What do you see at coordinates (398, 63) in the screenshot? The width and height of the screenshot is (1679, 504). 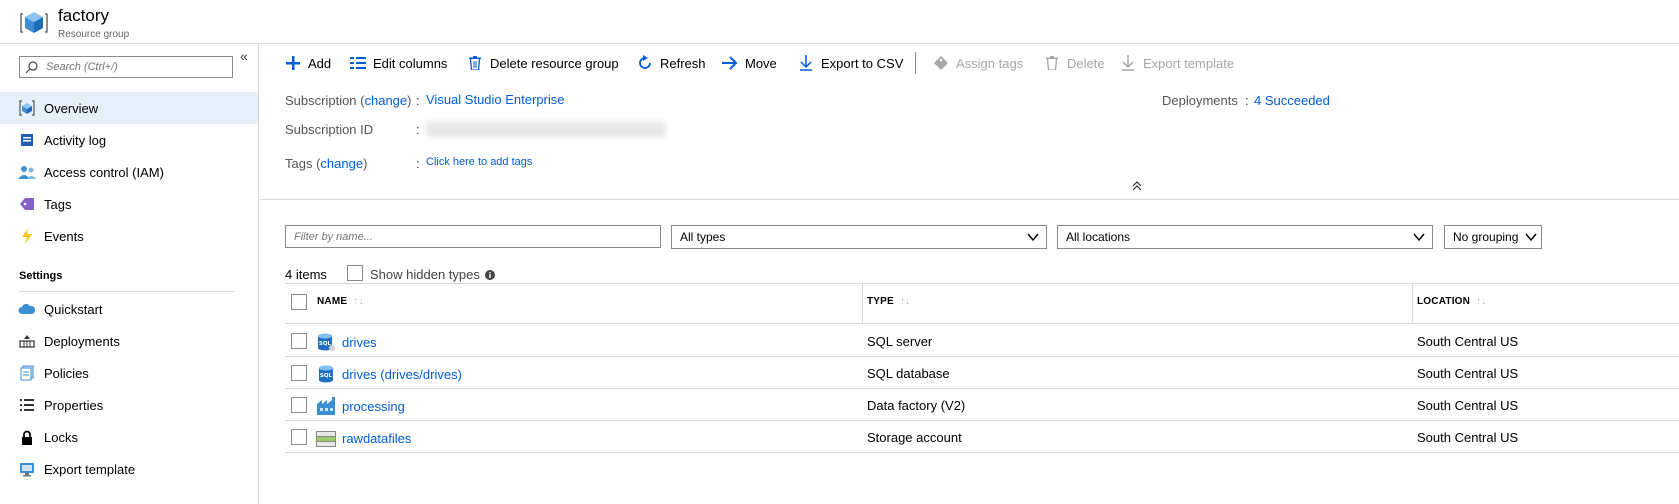 I see `edit-columns-button: Edit columns` at bounding box center [398, 63].